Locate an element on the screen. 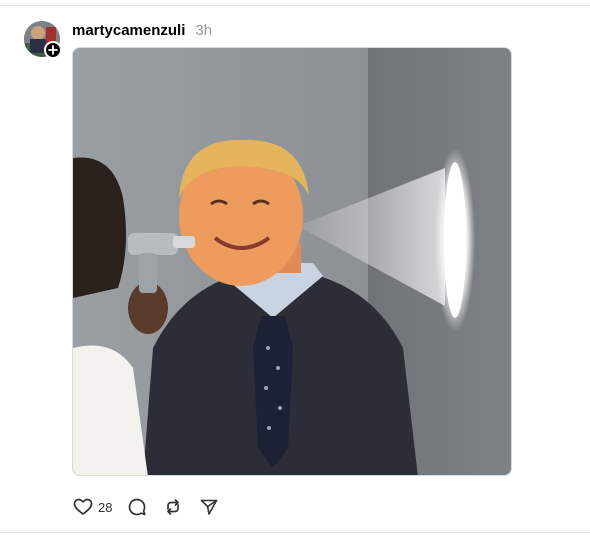 The image size is (590, 545). plus-icon is located at coordinates (53, 50).